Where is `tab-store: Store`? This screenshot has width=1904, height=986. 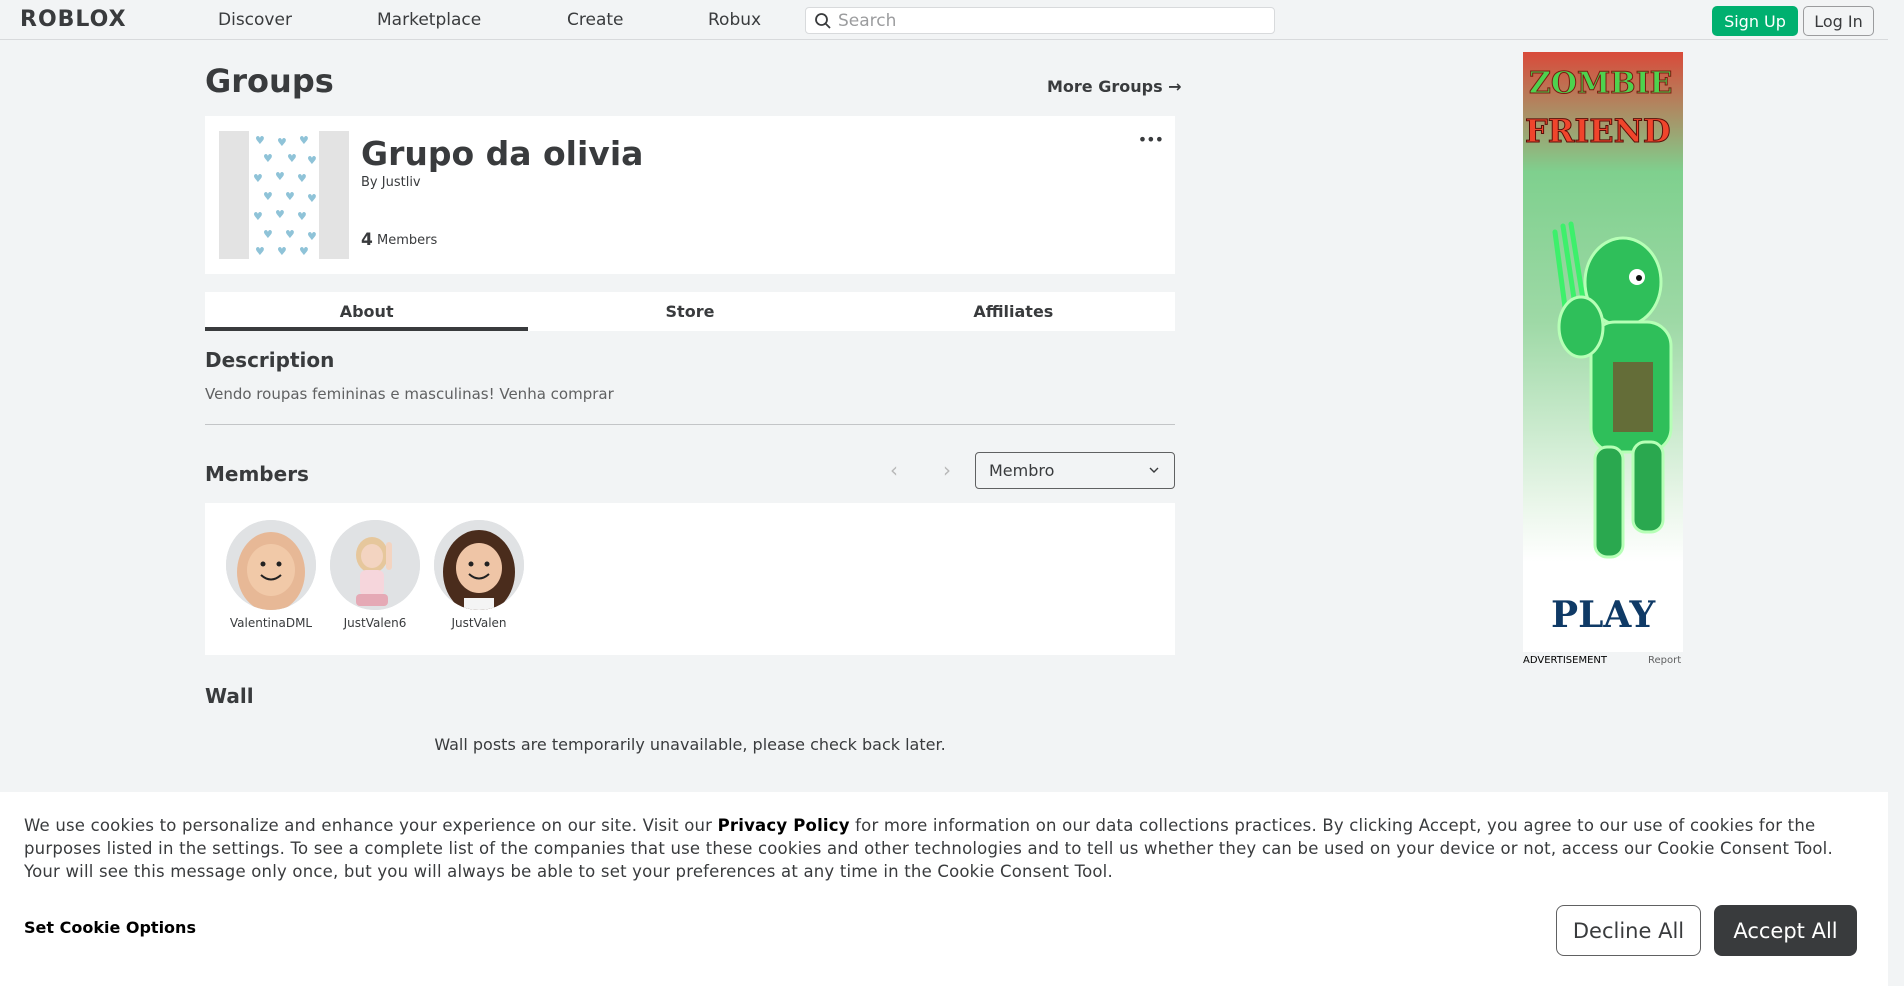 tab-store: Store is located at coordinates (689, 311).